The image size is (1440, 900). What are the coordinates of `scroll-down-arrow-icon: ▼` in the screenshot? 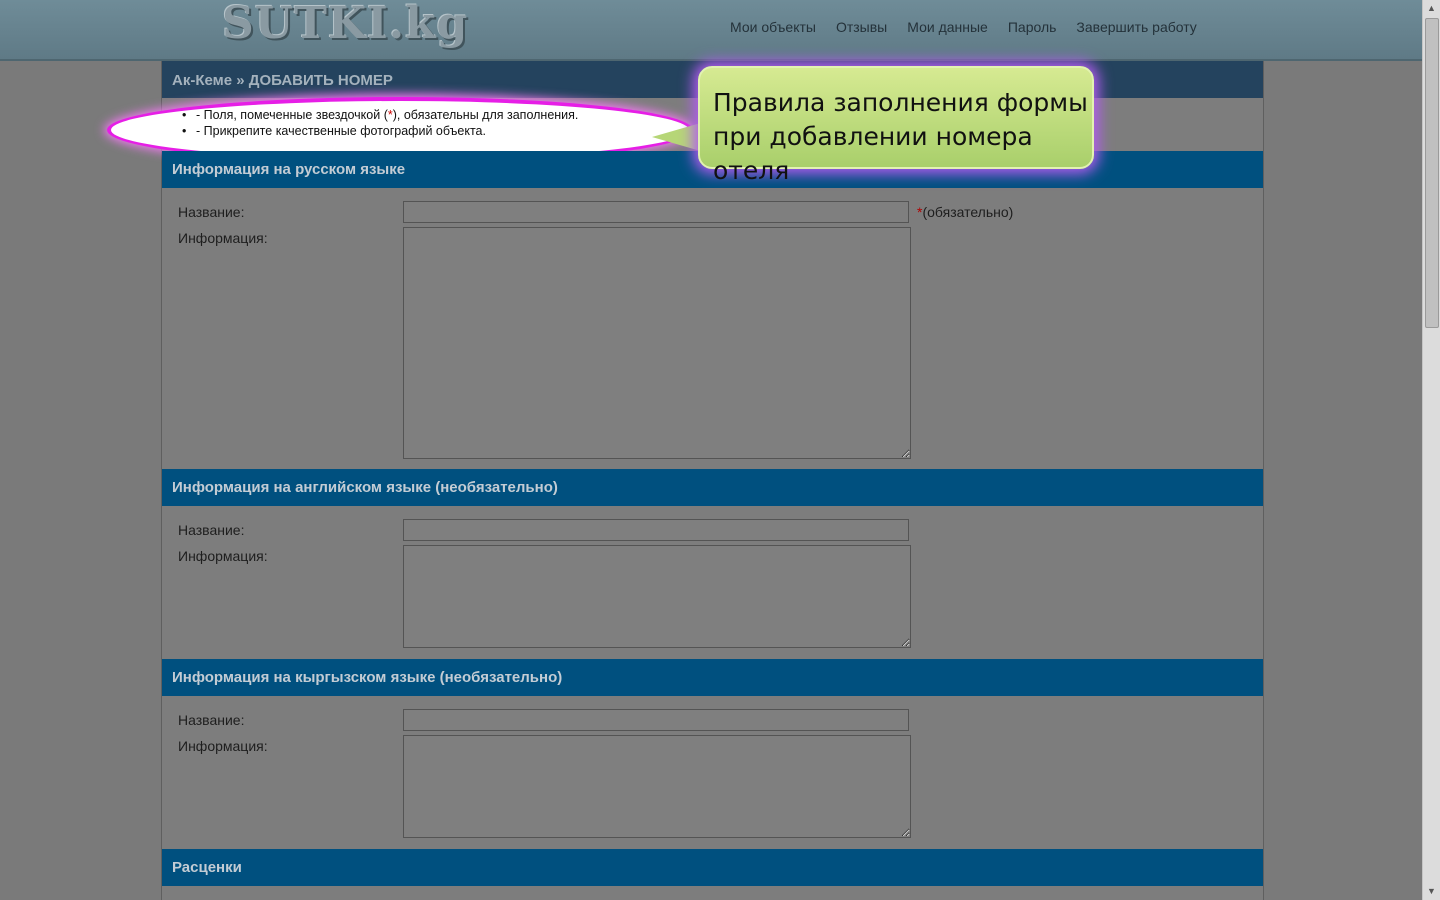 It's located at (1431, 891).